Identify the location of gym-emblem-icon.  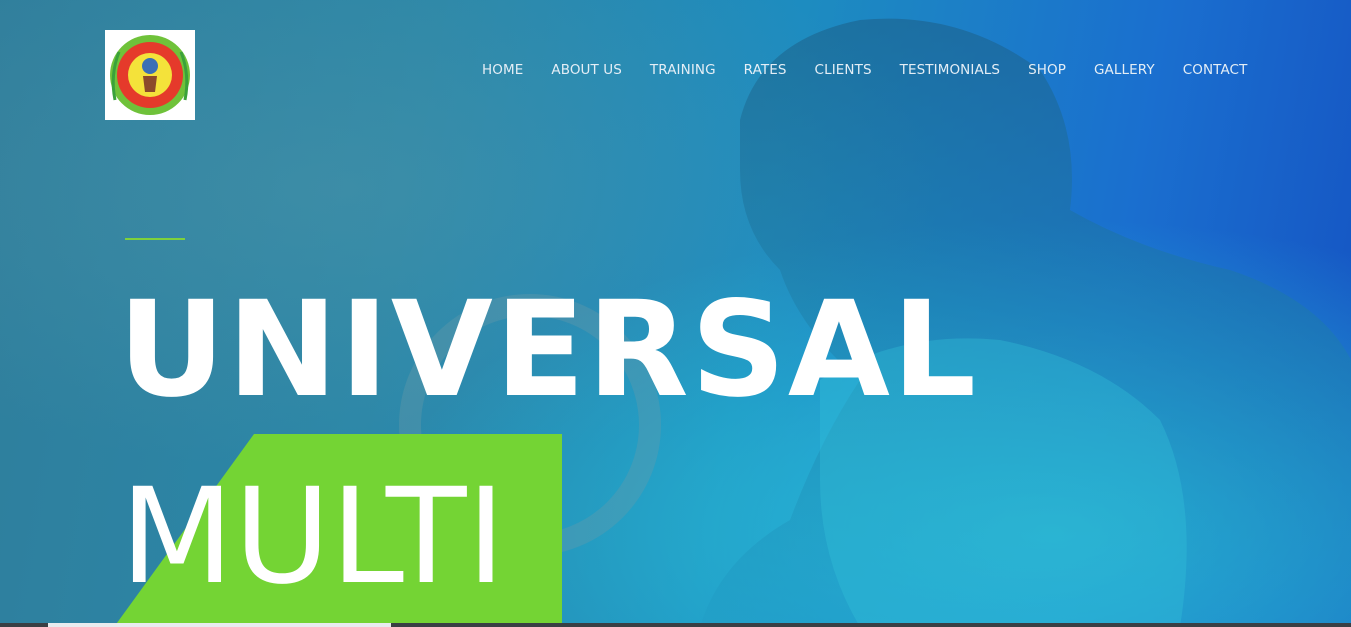
(150, 75).